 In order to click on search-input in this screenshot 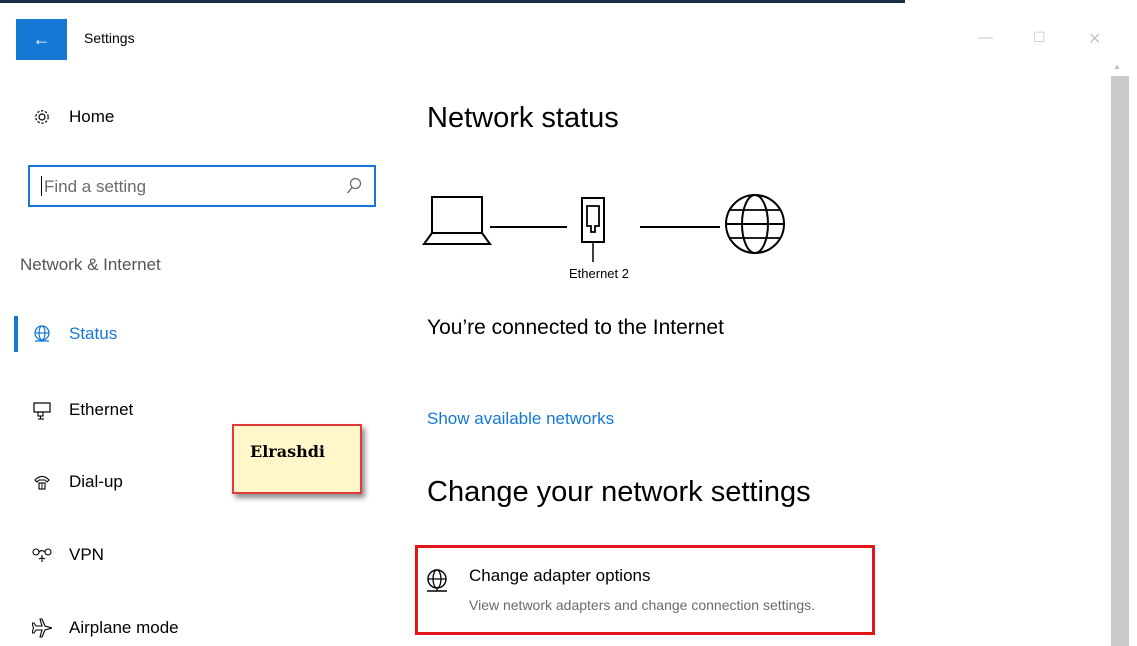, I will do `click(194, 187)`.